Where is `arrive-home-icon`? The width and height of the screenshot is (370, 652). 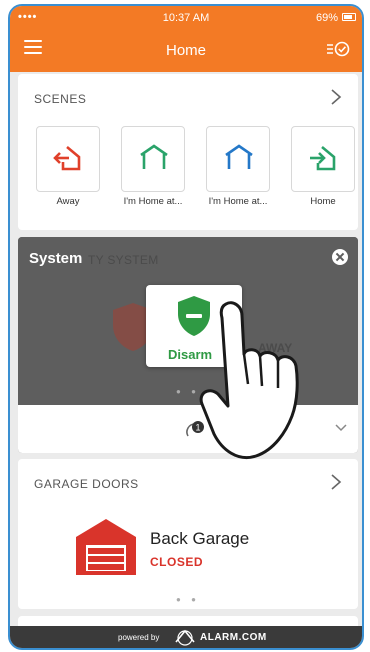
arrive-home-icon is located at coordinates (323, 158).